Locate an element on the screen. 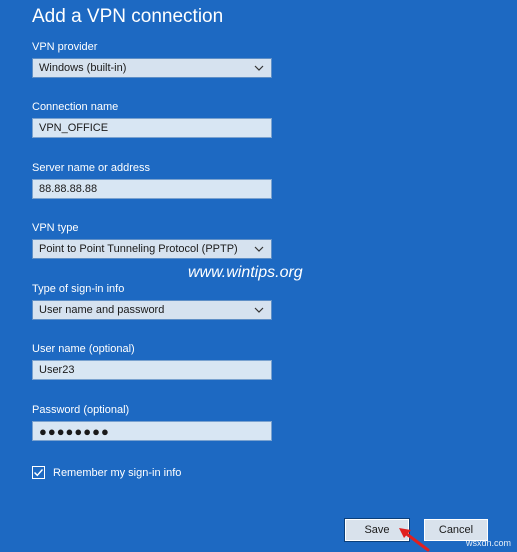 This screenshot has width=517, height=552. connection-name-value: VPN_OFFICE is located at coordinates (74, 128).